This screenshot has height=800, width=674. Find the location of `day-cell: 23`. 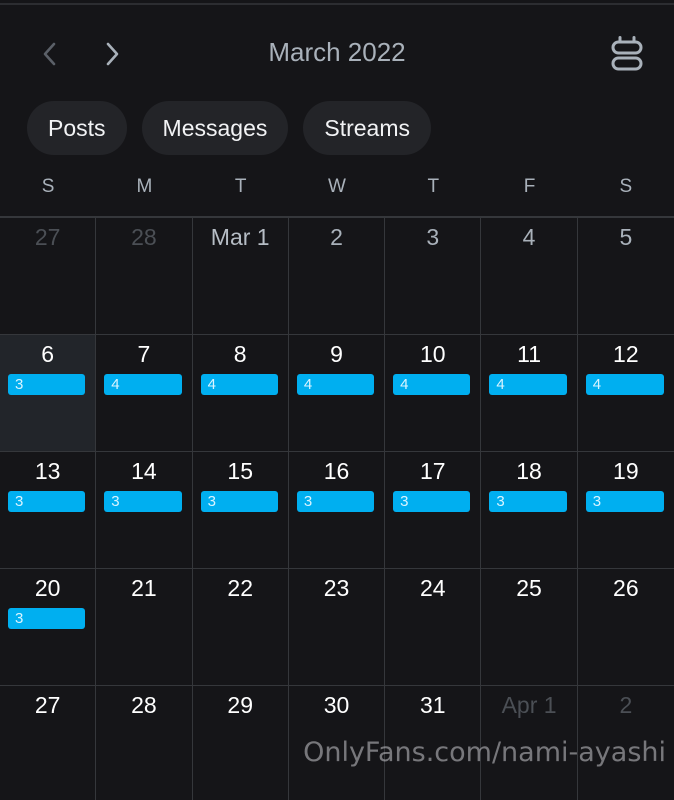

day-cell: 23 is located at coordinates (337, 627).